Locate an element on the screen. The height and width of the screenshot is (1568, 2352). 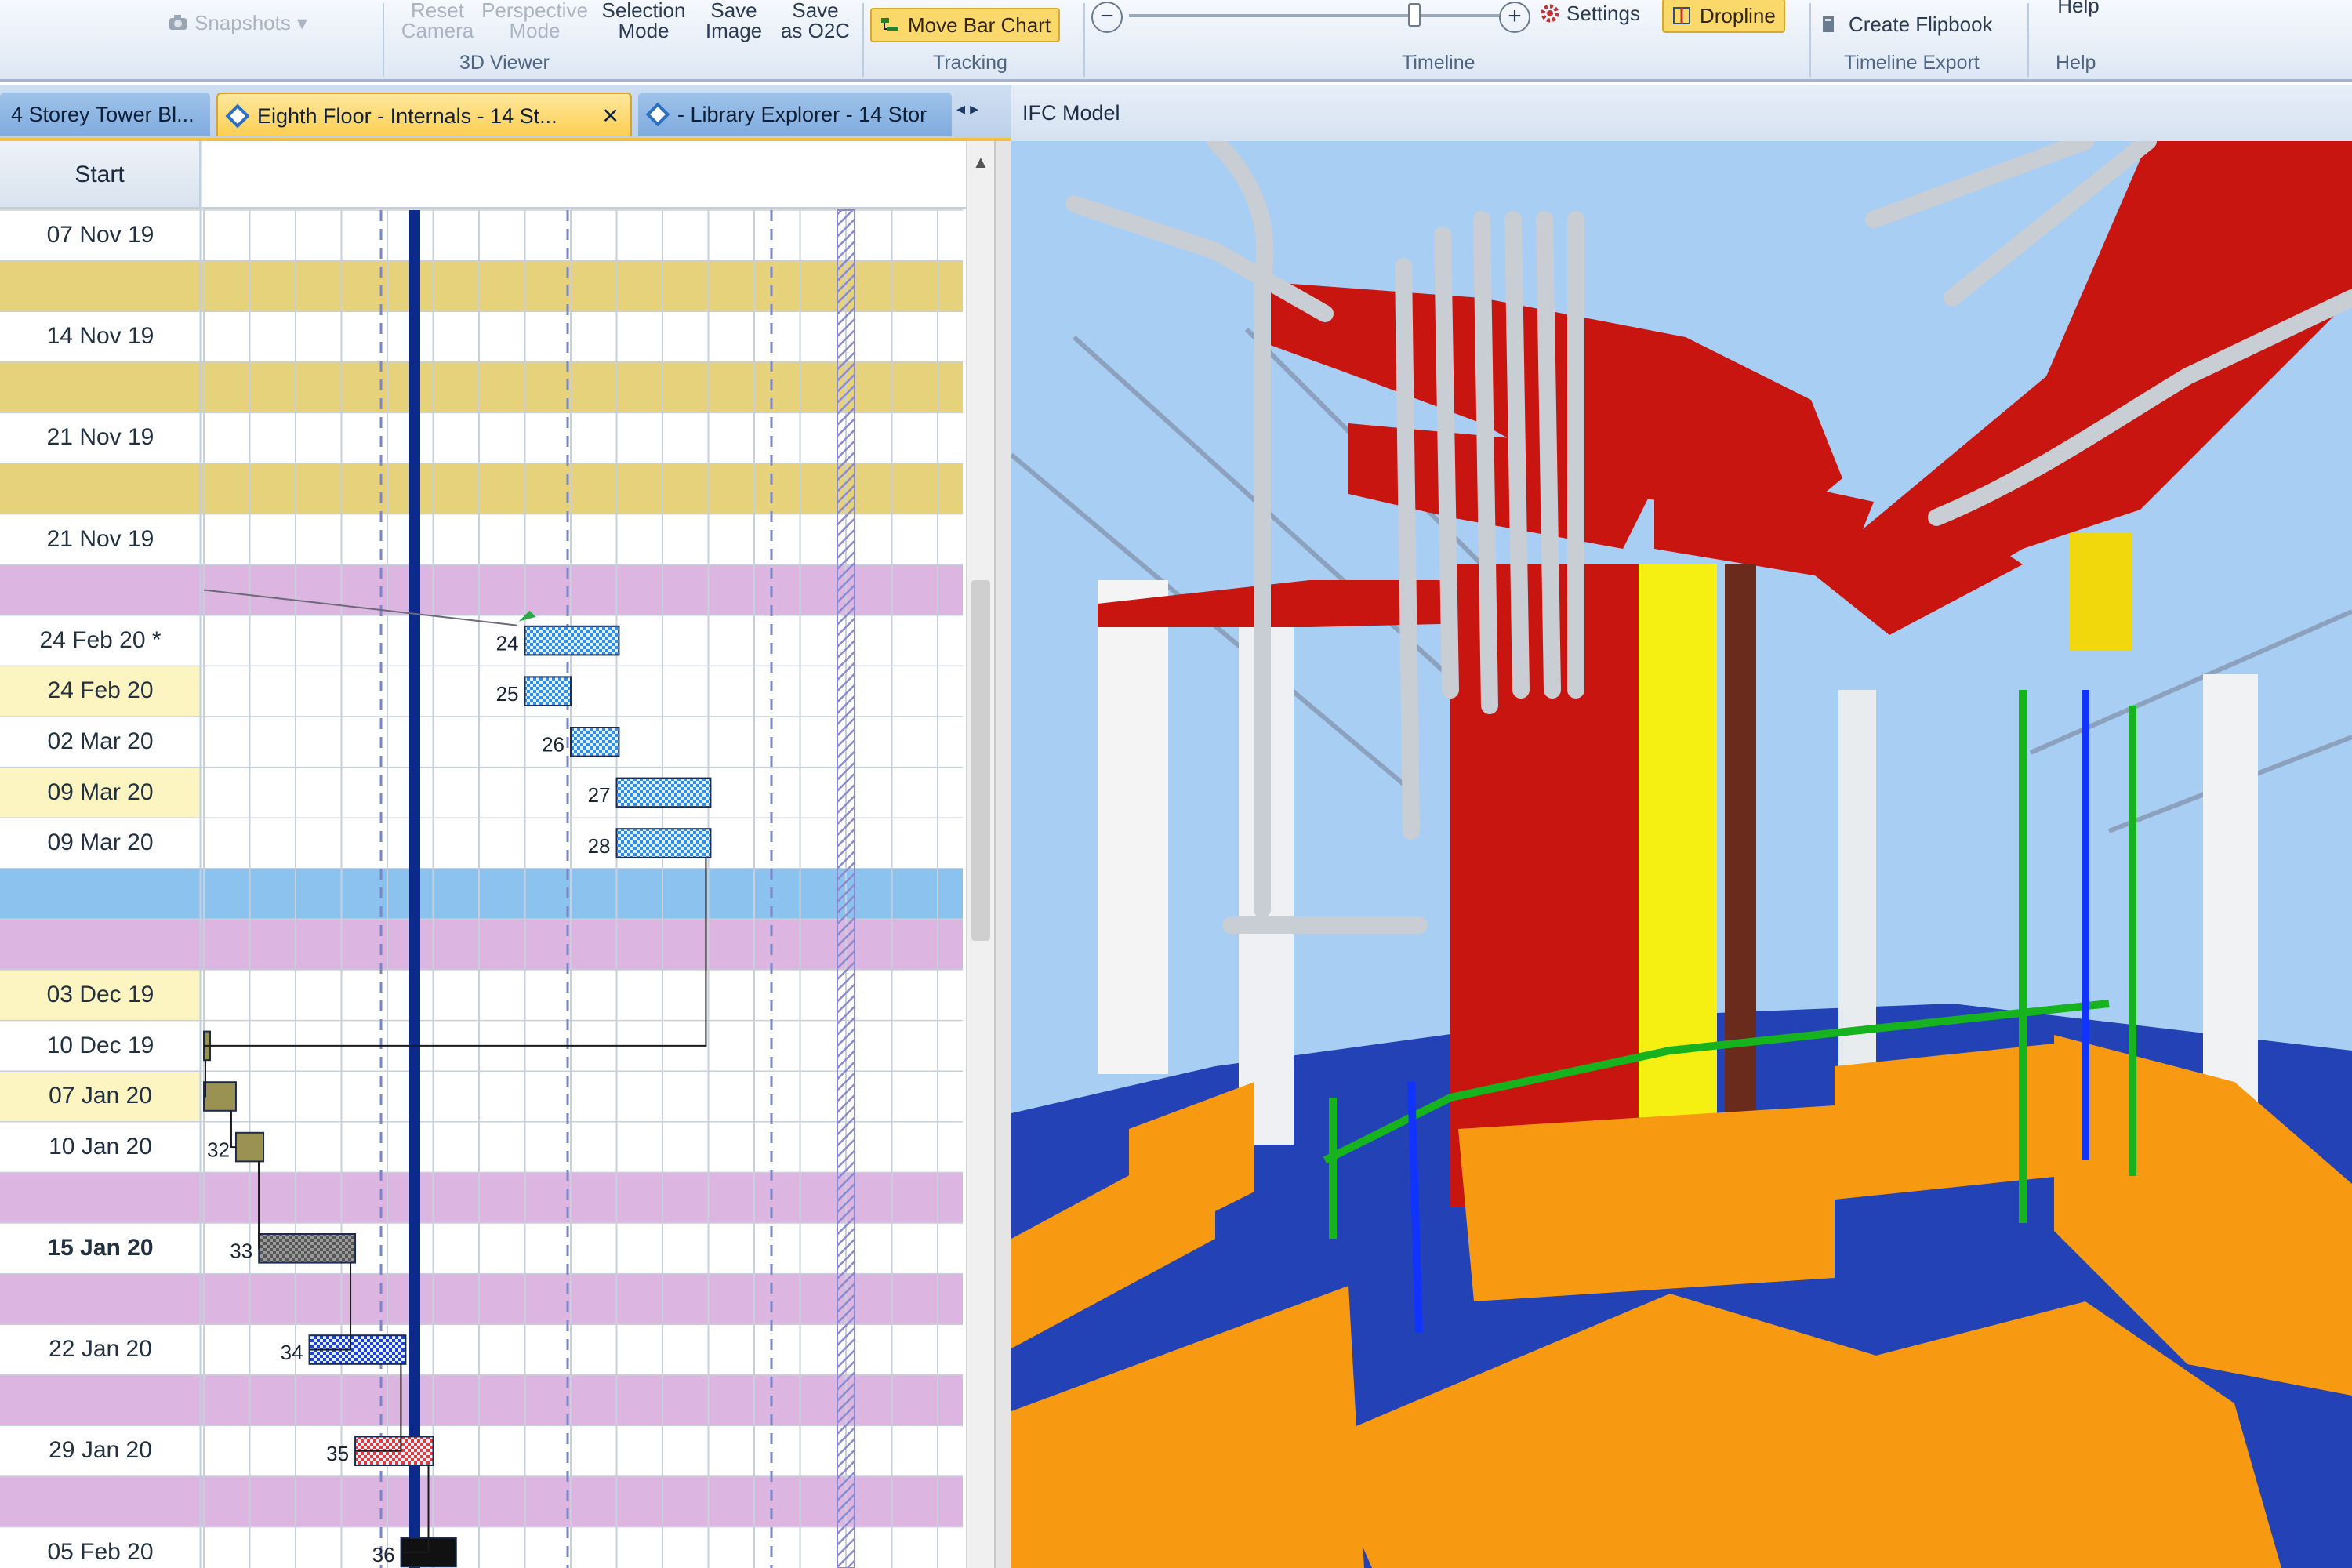
move-bar-chart-label: Move Bar Chart is located at coordinates (979, 25).